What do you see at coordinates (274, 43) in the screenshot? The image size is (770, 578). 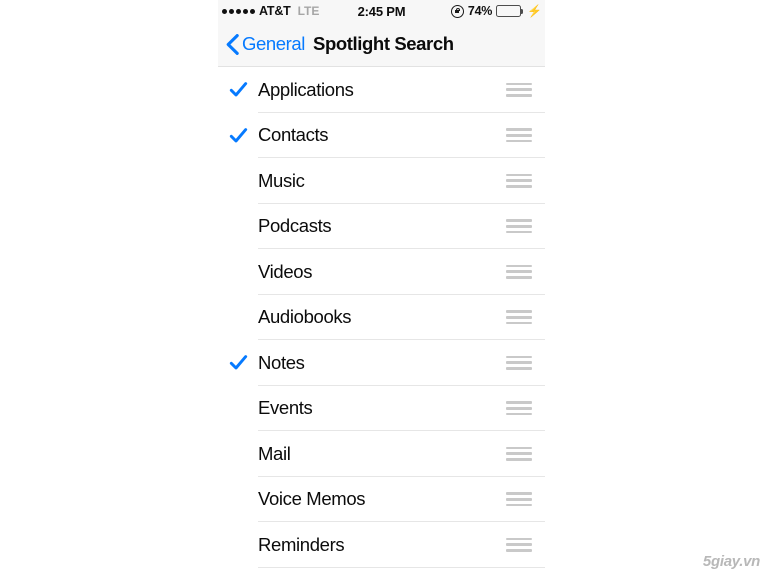 I see `back-button-label: General` at bounding box center [274, 43].